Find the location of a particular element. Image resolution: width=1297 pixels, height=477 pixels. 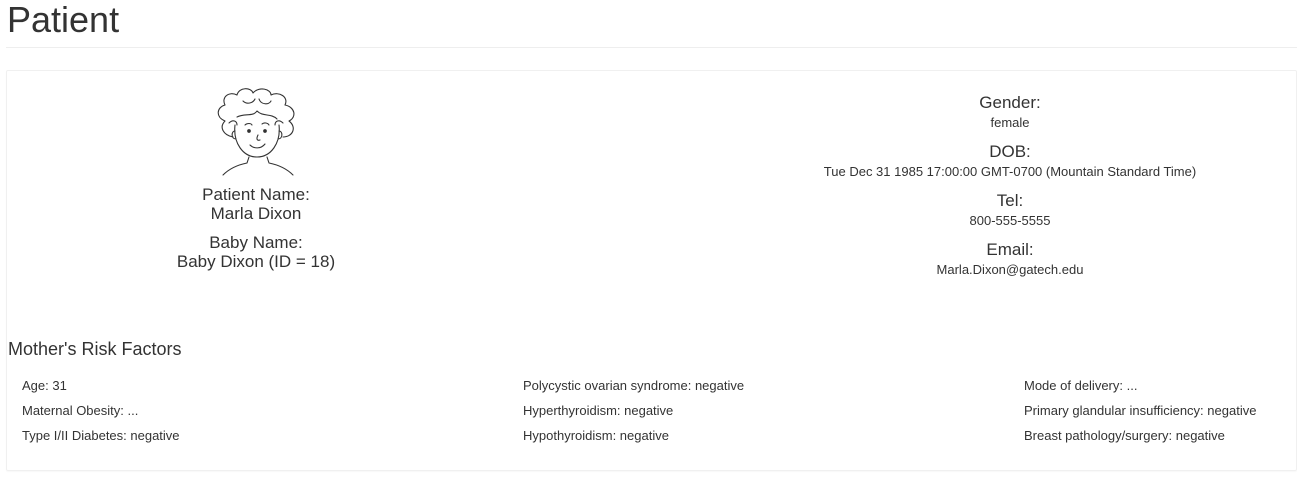

tel-value: 800-555-5555 is located at coordinates (1010, 220).